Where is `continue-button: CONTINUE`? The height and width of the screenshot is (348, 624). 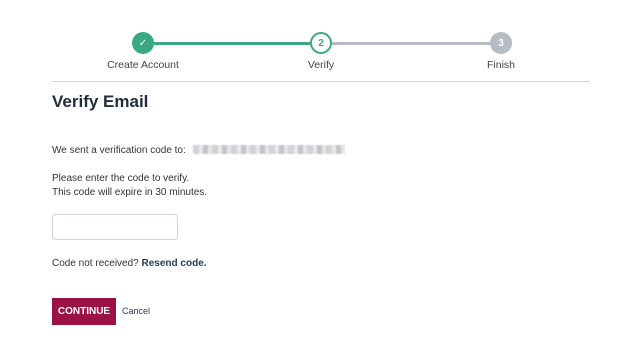 continue-button: CONTINUE is located at coordinates (84, 311).